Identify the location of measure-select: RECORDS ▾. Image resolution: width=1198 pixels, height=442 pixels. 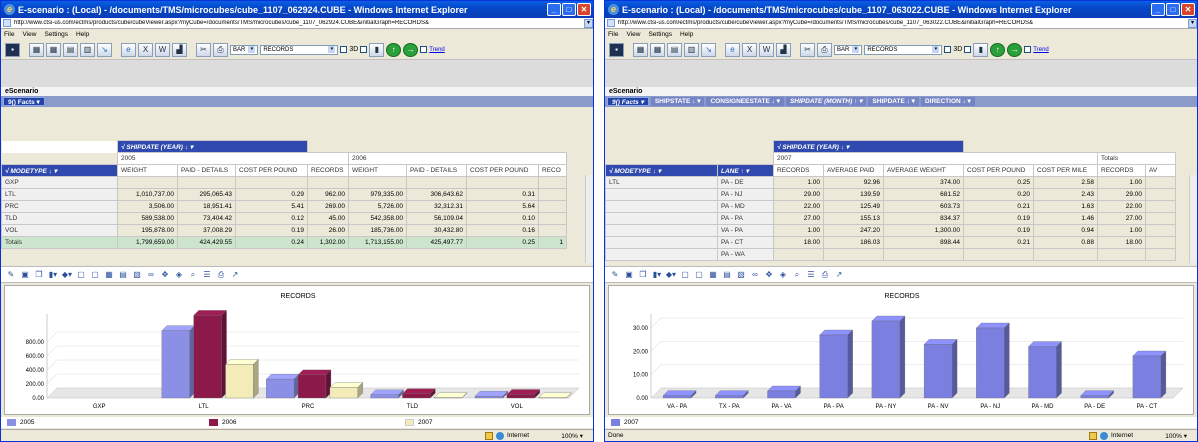
(299, 49).